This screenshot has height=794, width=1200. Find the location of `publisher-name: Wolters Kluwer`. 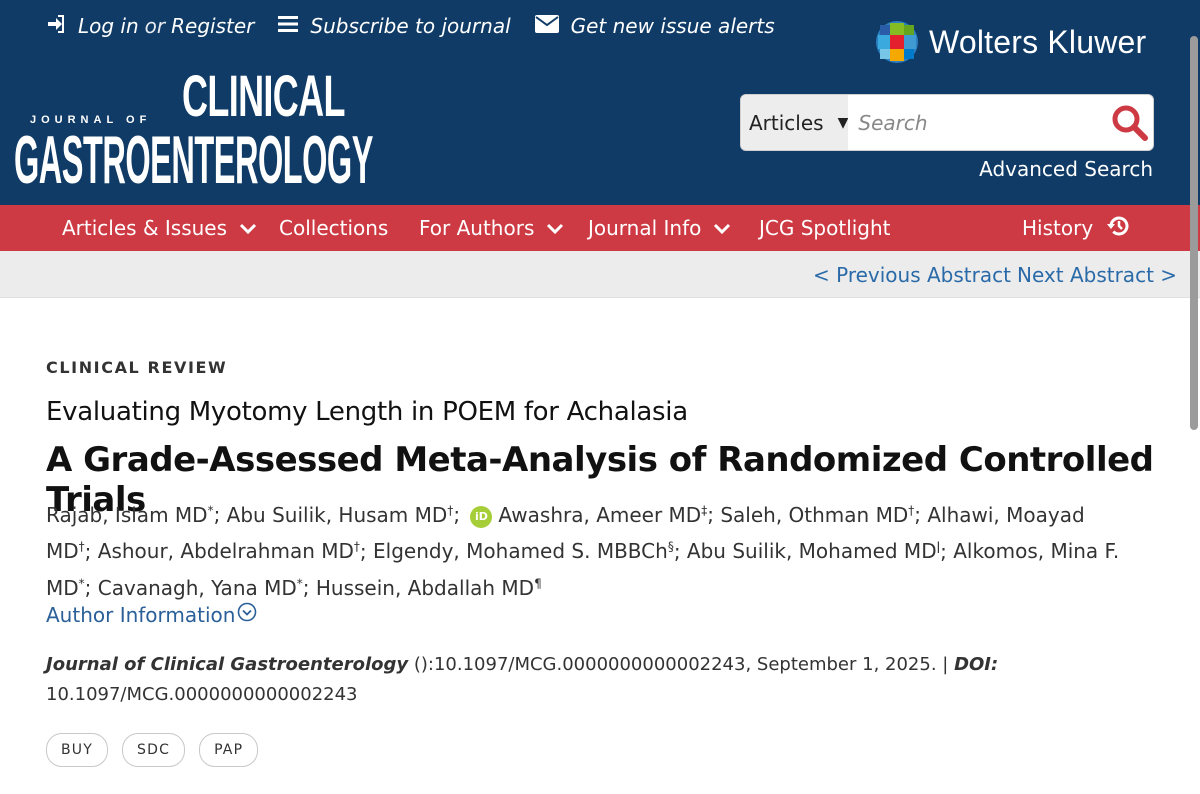

publisher-name: Wolters Kluwer is located at coordinates (1038, 41).